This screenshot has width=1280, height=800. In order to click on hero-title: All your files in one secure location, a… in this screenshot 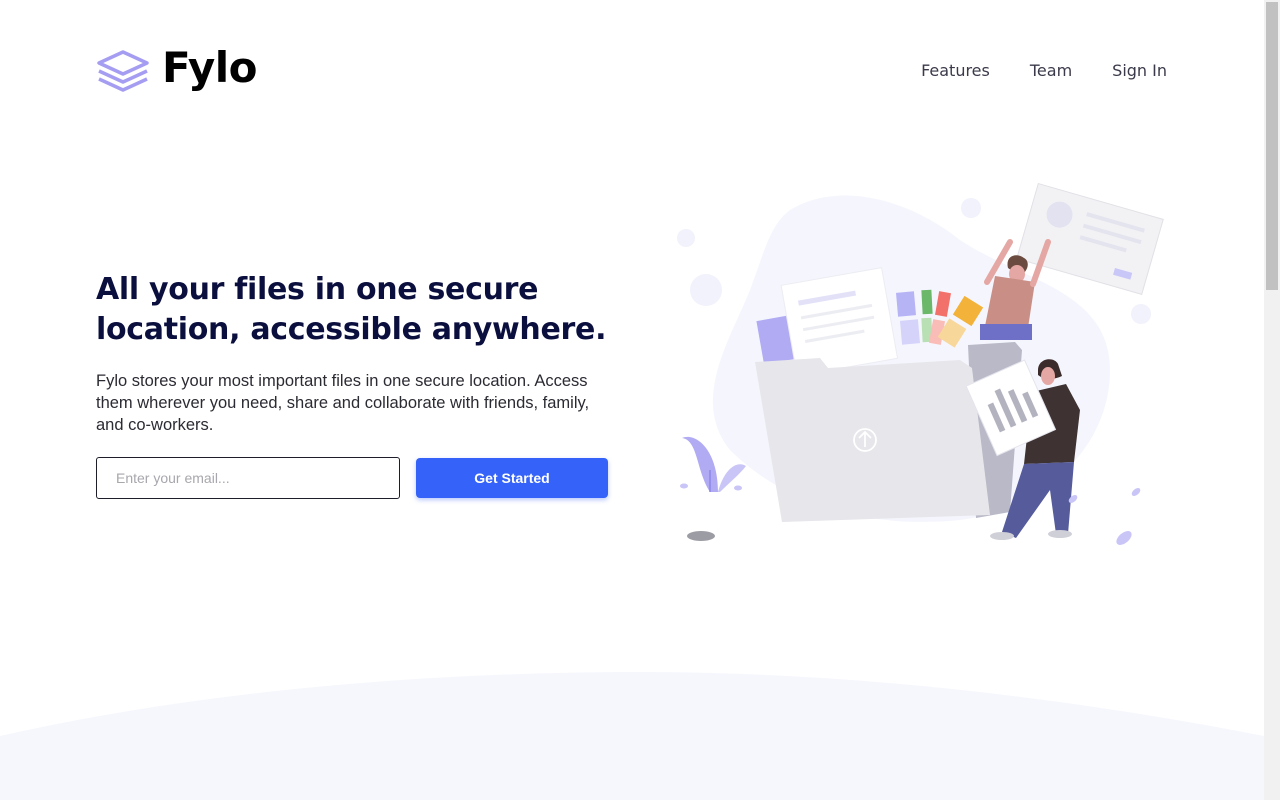, I will do `click(351, 309)`.